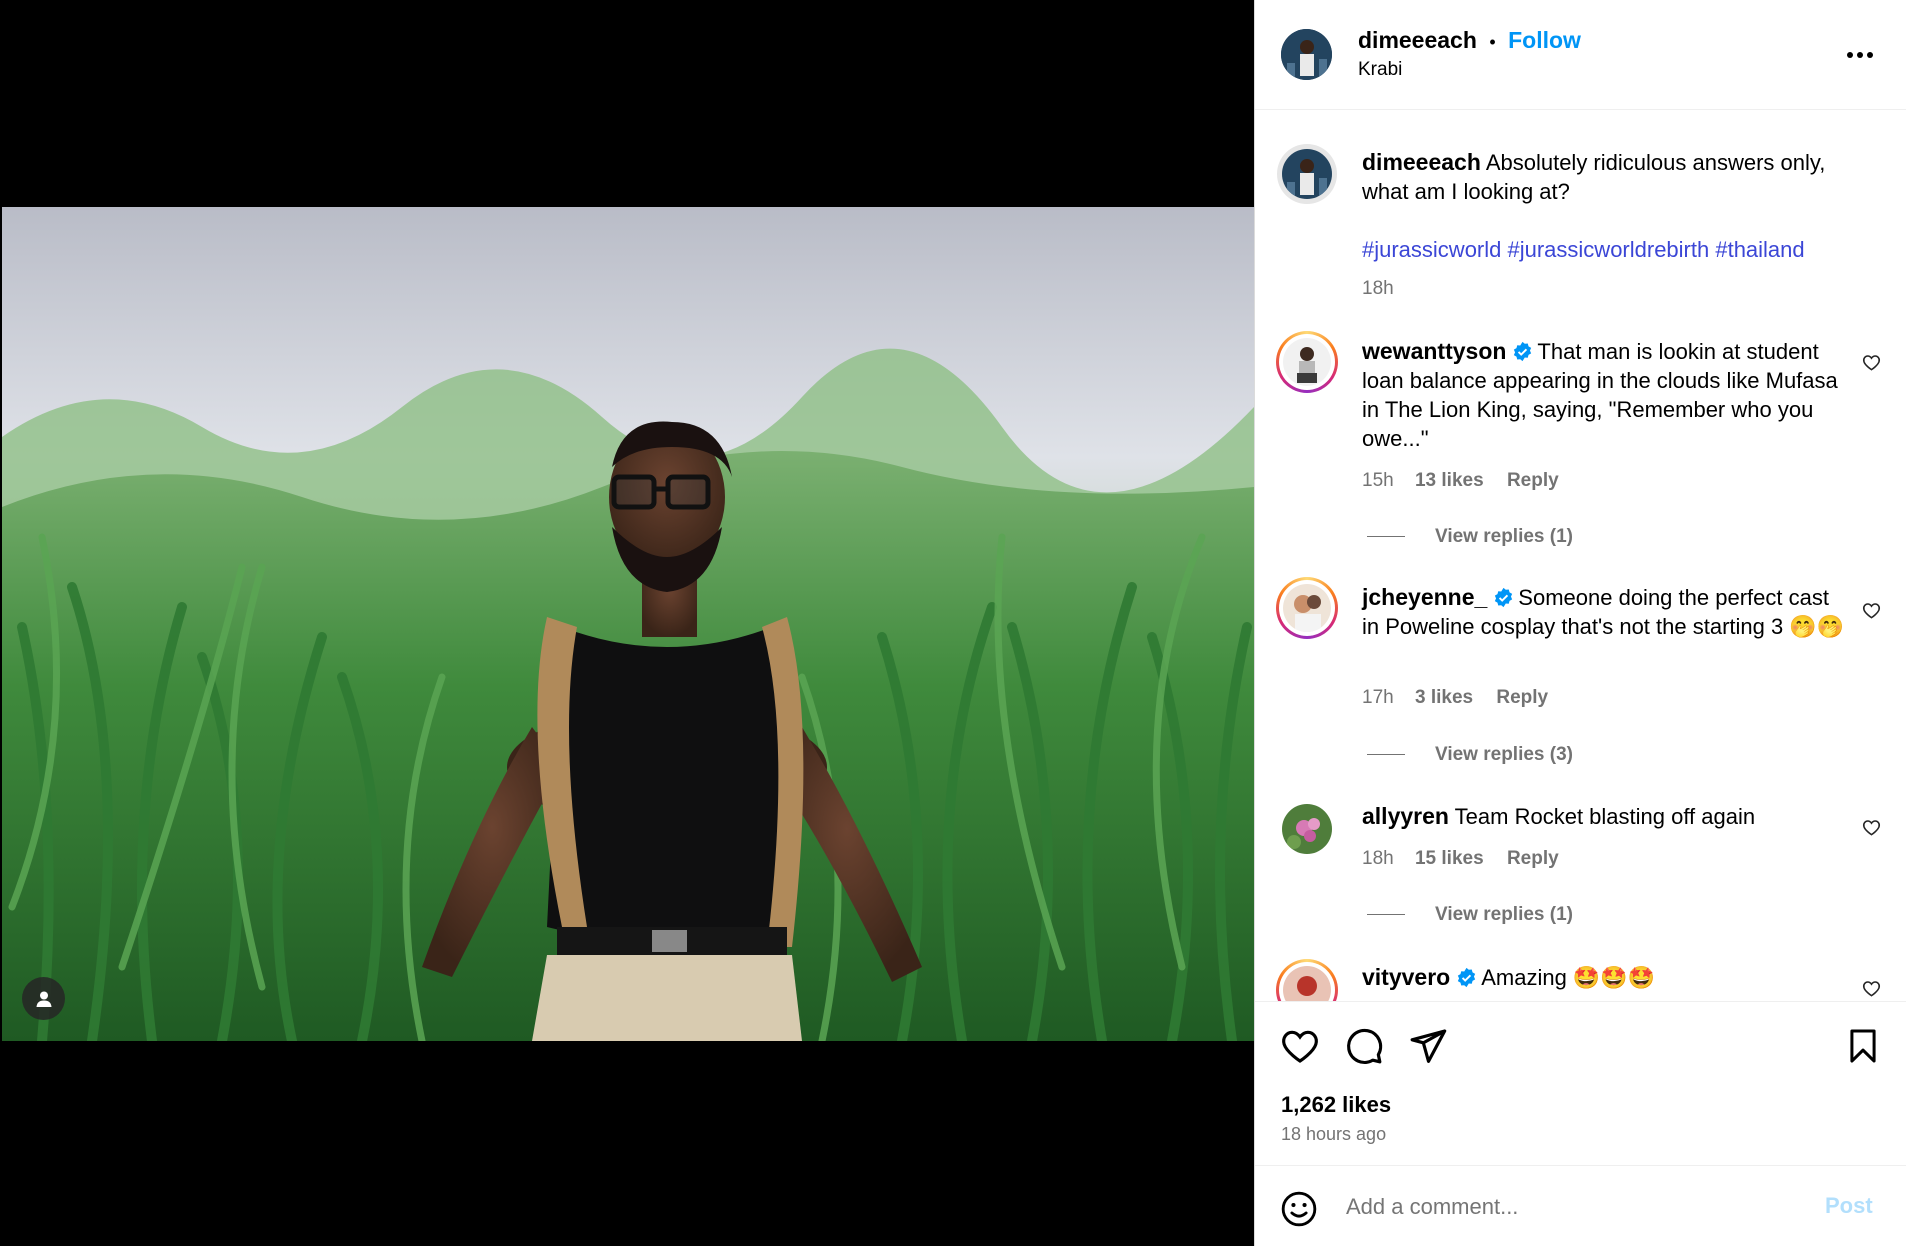  What do you see at coordinates (1300, 1046) in the screenshot?
I see `like-heart-icon` at bounding box center [1300, 1046].